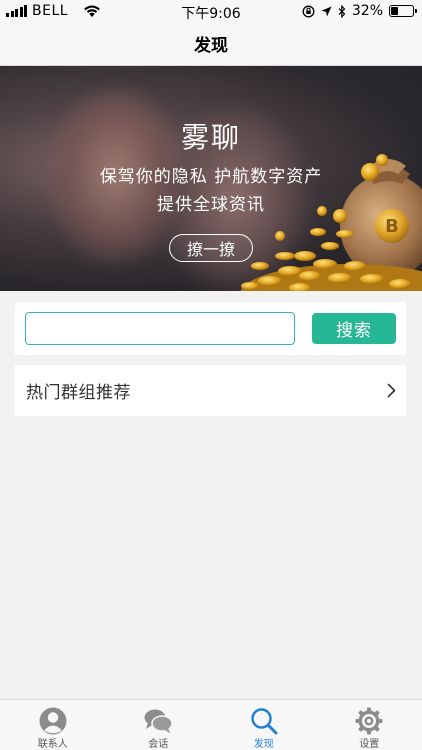 This screenshot has width=422, height=750. What do you see at coordinates (211, 205) in the screenshot?
I see `banner-subtagline: 提供全球资讯` at bounding box center [211, 205].